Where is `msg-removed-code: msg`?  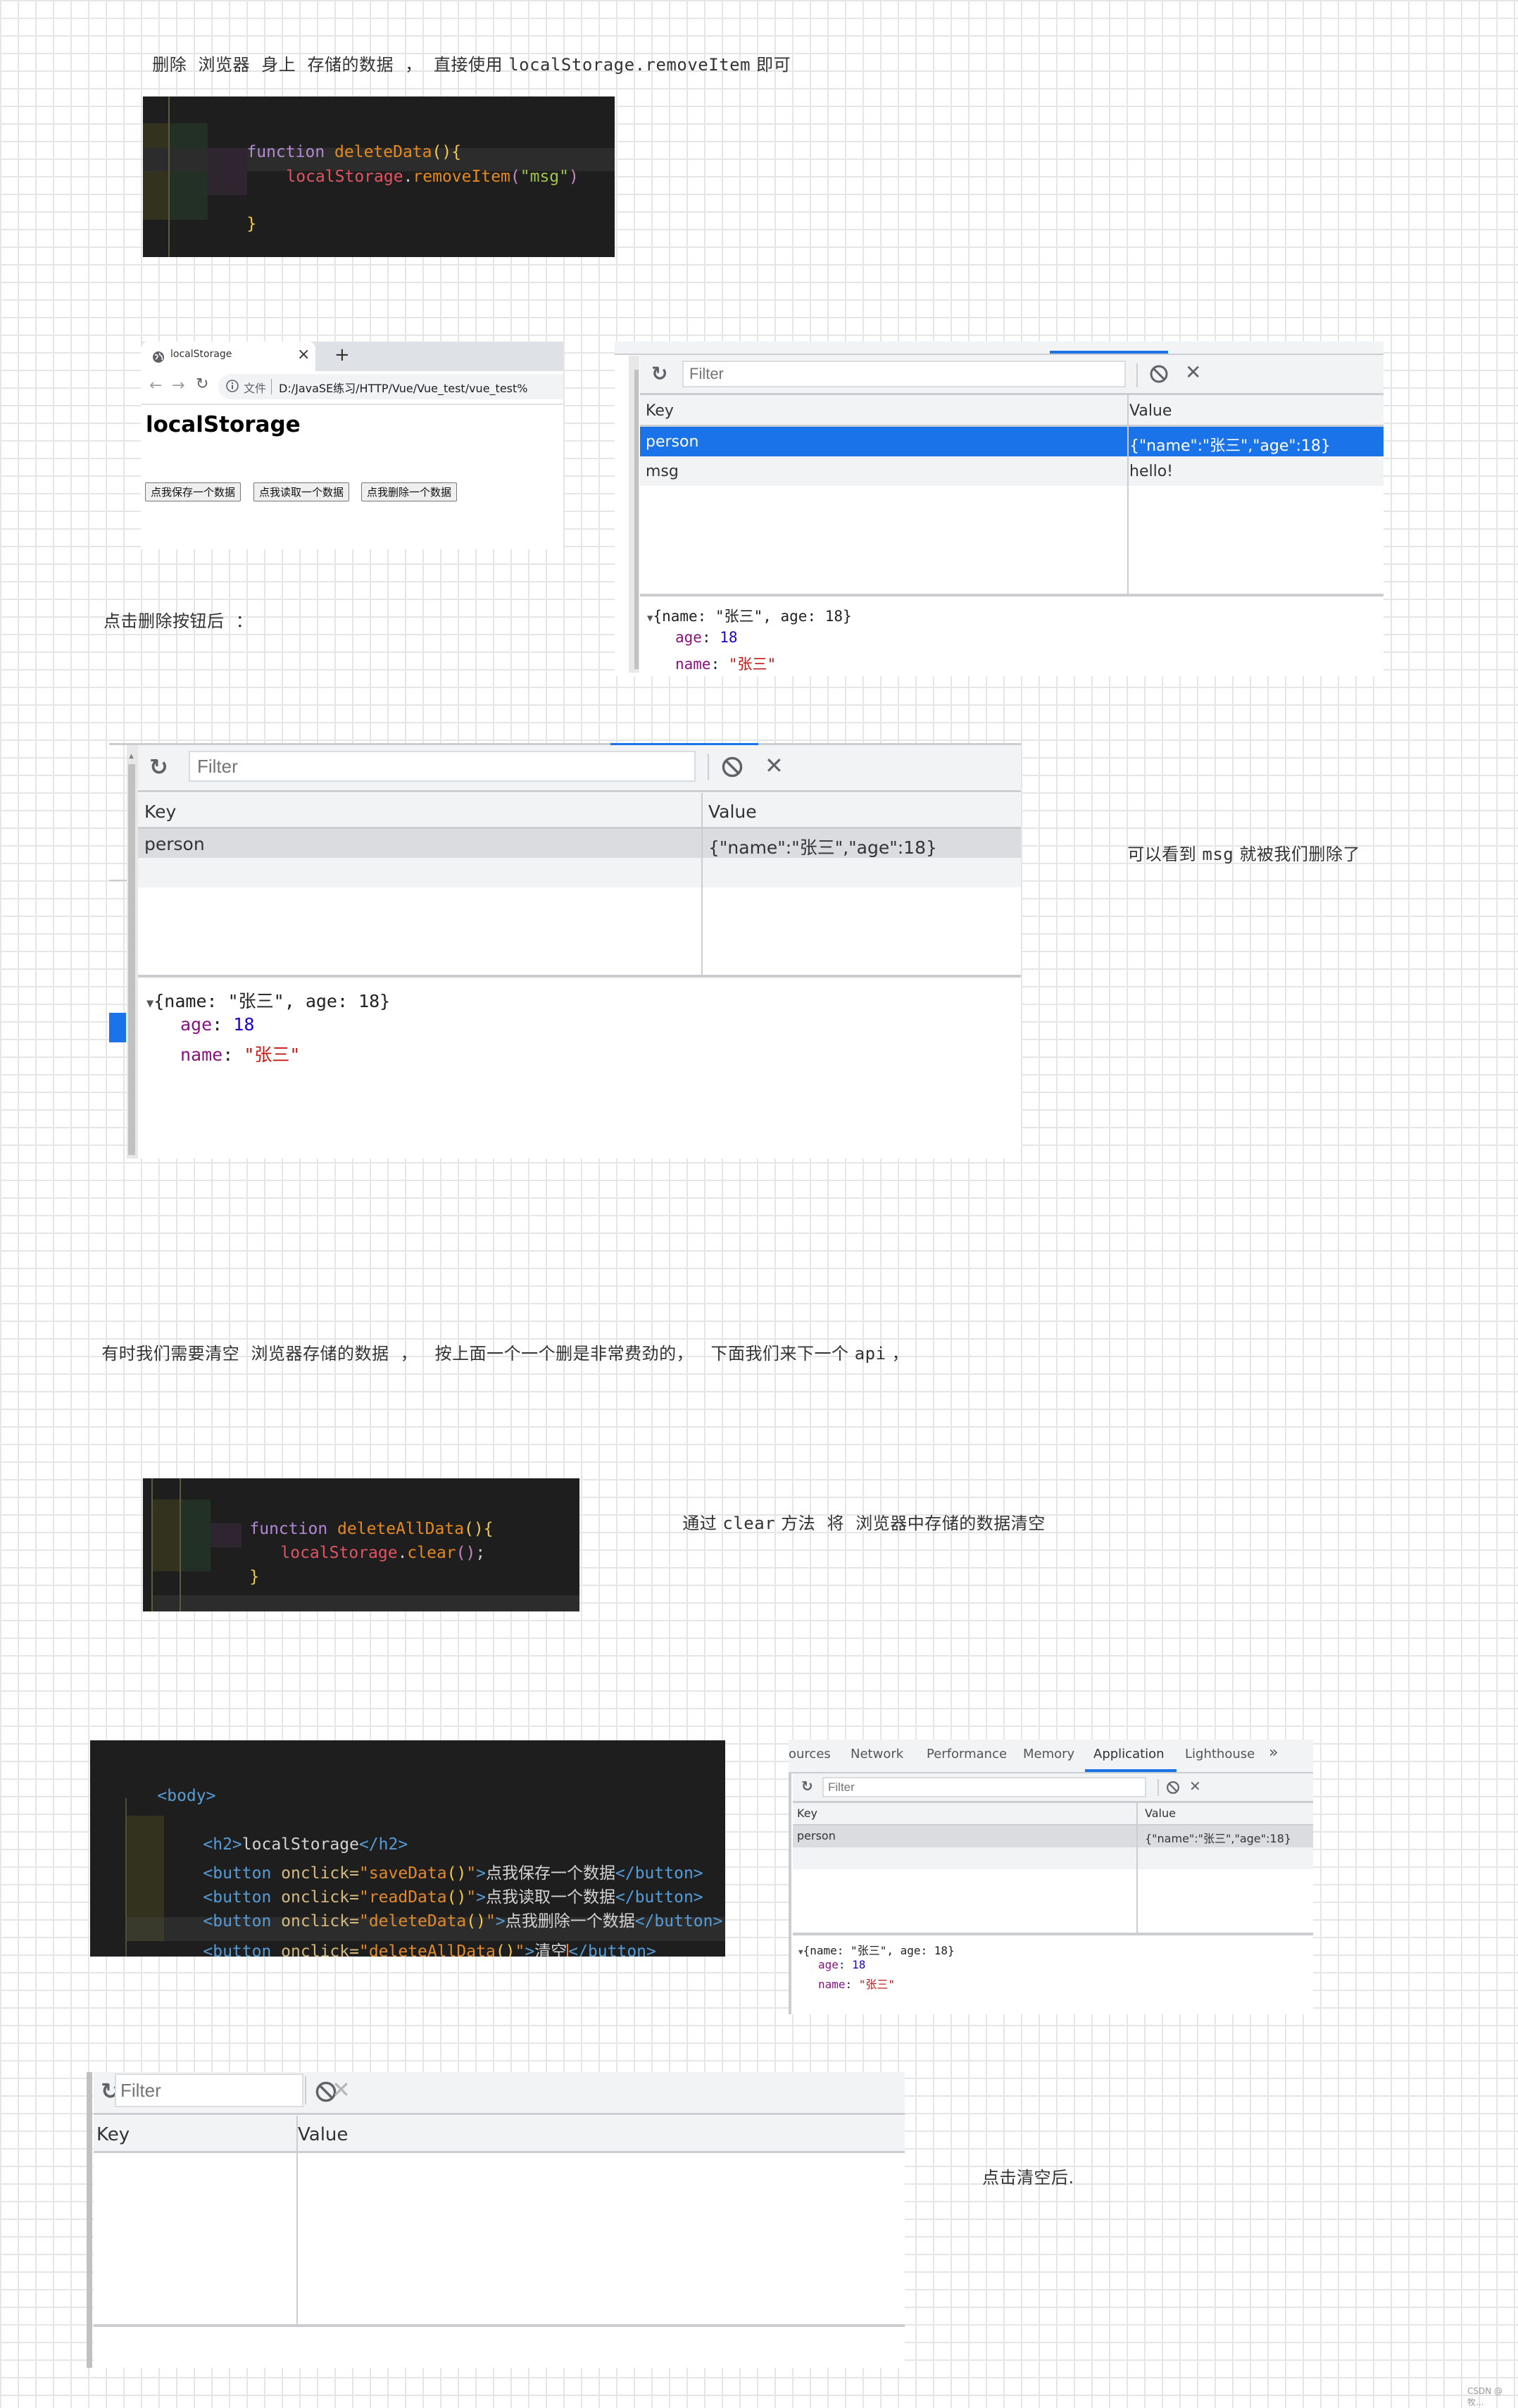 msg-removed-code: msg is located at coordinates (1218, 854).